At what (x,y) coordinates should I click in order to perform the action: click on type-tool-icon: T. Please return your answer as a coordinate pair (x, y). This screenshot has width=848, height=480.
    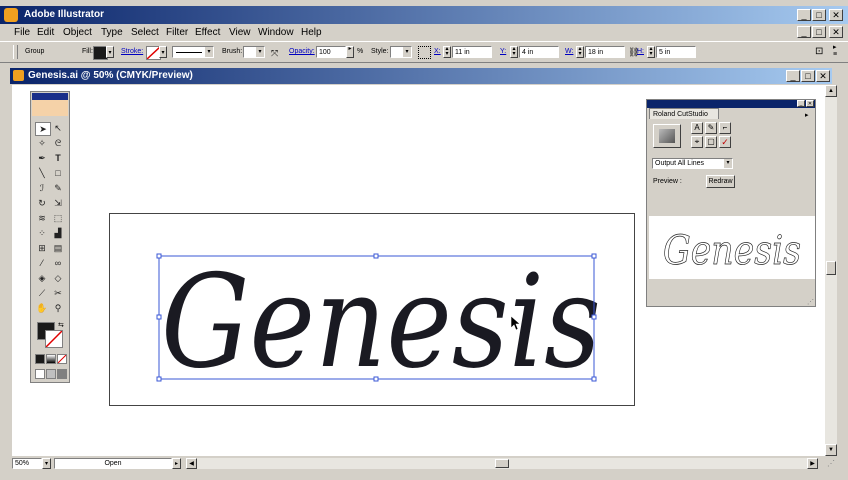
    Looking at the image, I should click on (58, 158).